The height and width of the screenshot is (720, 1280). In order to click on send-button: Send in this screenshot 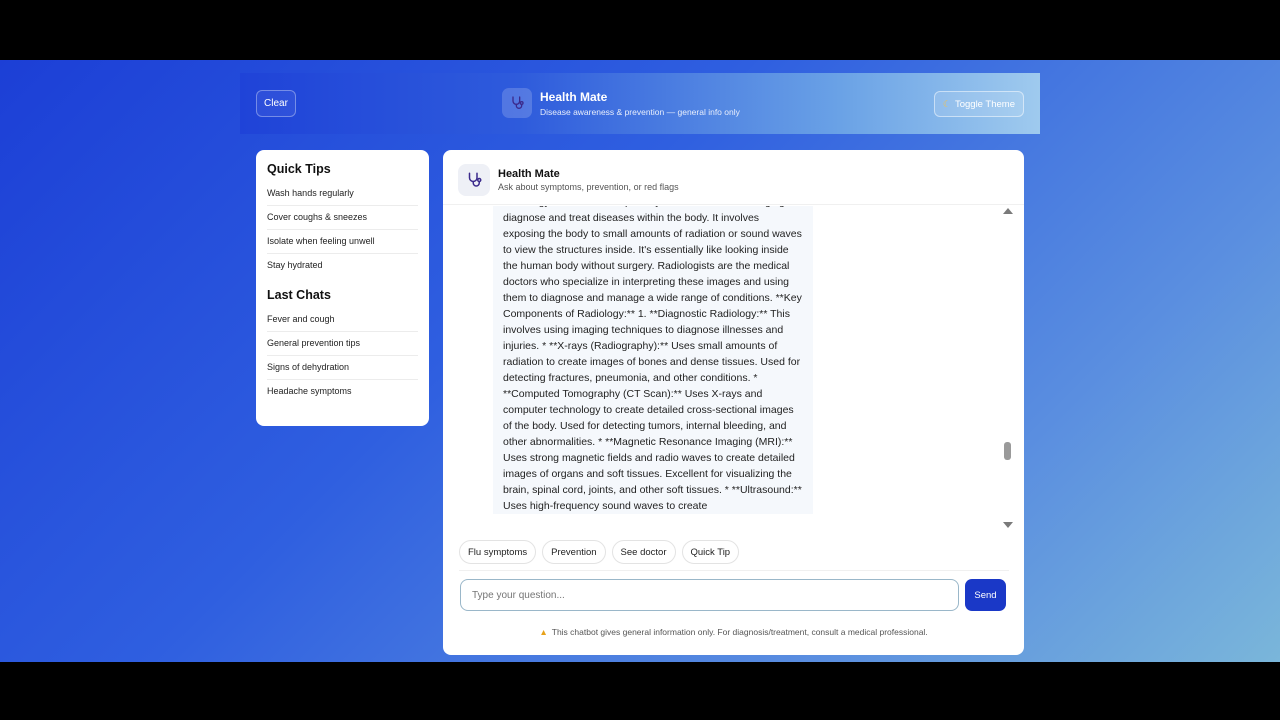, I will do `click(985, 595)`.